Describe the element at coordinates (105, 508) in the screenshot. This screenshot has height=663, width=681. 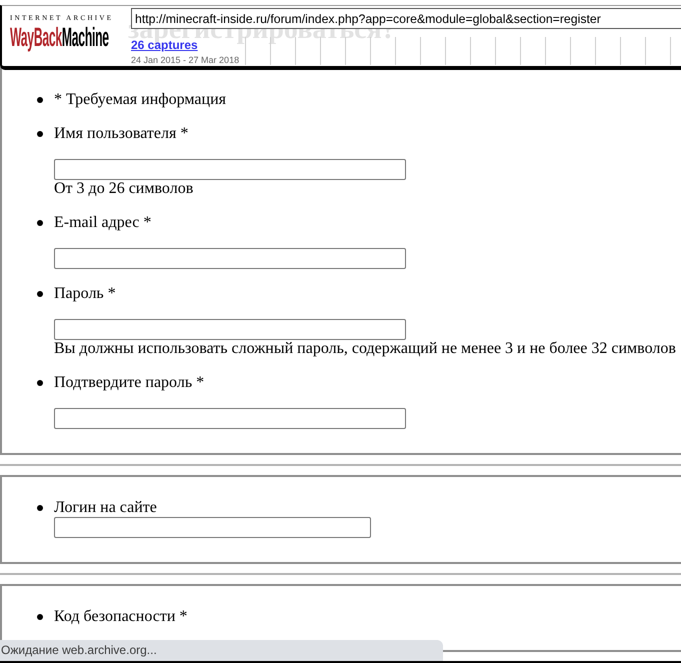
I see `field-label: Логин на сайте` at that location.